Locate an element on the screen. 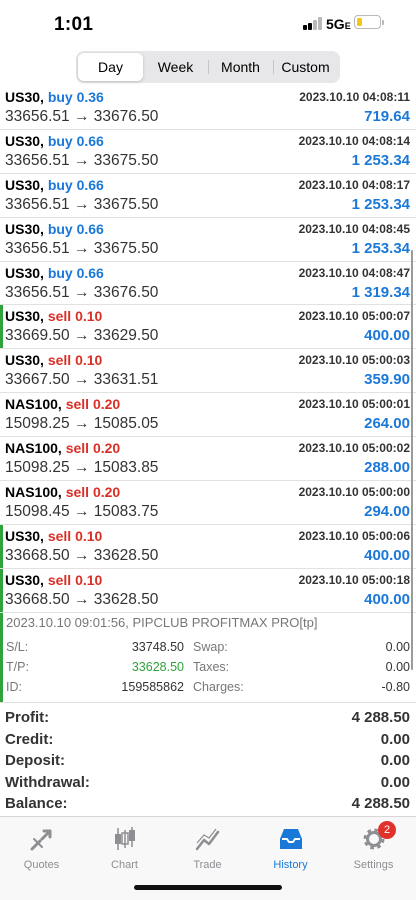 The height and width of the screenshot is (900, 416). deal-time: 2023.10.10 04:08:45 is located at coordinates (354, 228).